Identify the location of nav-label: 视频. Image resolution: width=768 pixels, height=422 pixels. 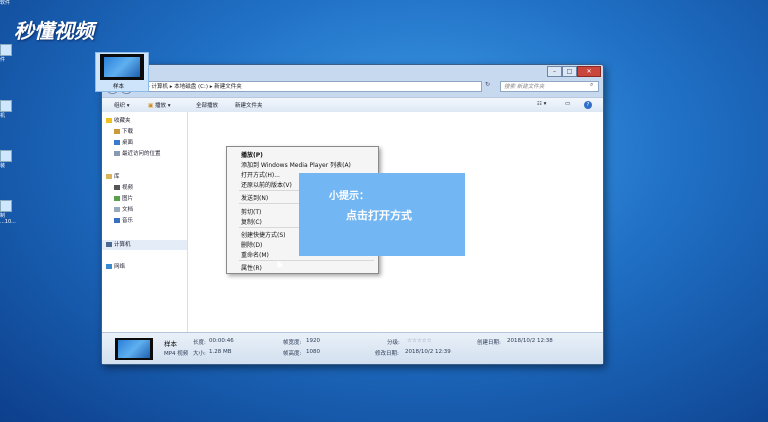
(128, 188).